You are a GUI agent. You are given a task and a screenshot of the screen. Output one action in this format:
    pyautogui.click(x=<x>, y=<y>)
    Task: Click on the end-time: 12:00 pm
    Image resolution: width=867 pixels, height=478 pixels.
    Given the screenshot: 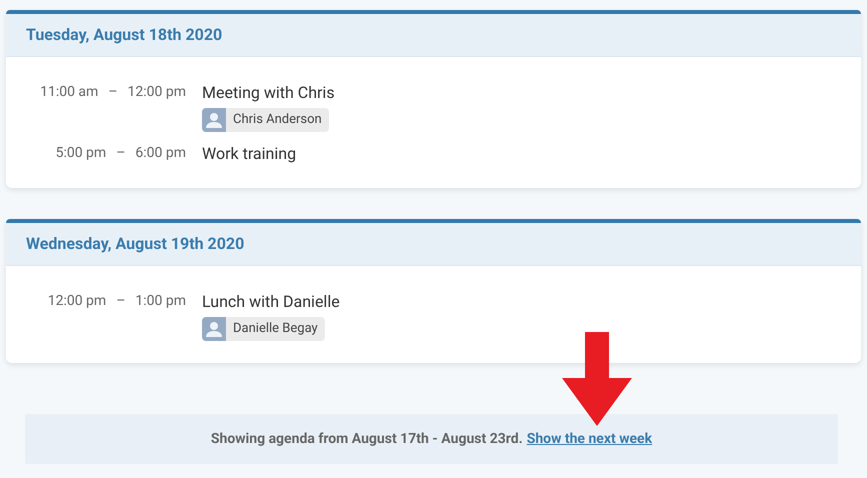 What is the action you would take?
    pyautogui.click(x=157, y=92)
    